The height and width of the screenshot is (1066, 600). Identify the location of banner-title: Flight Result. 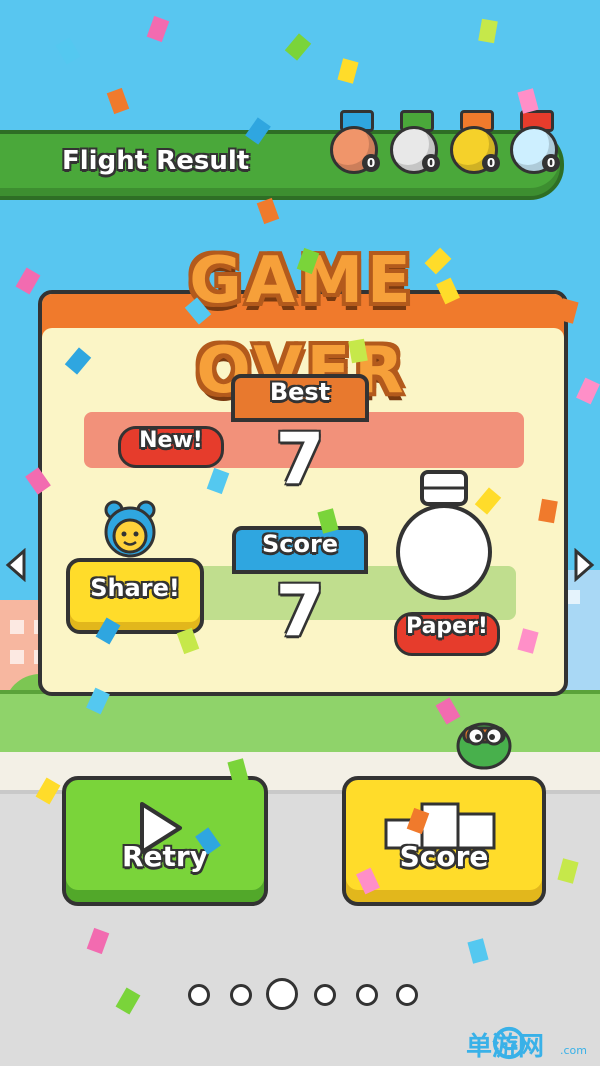
(156, 161).